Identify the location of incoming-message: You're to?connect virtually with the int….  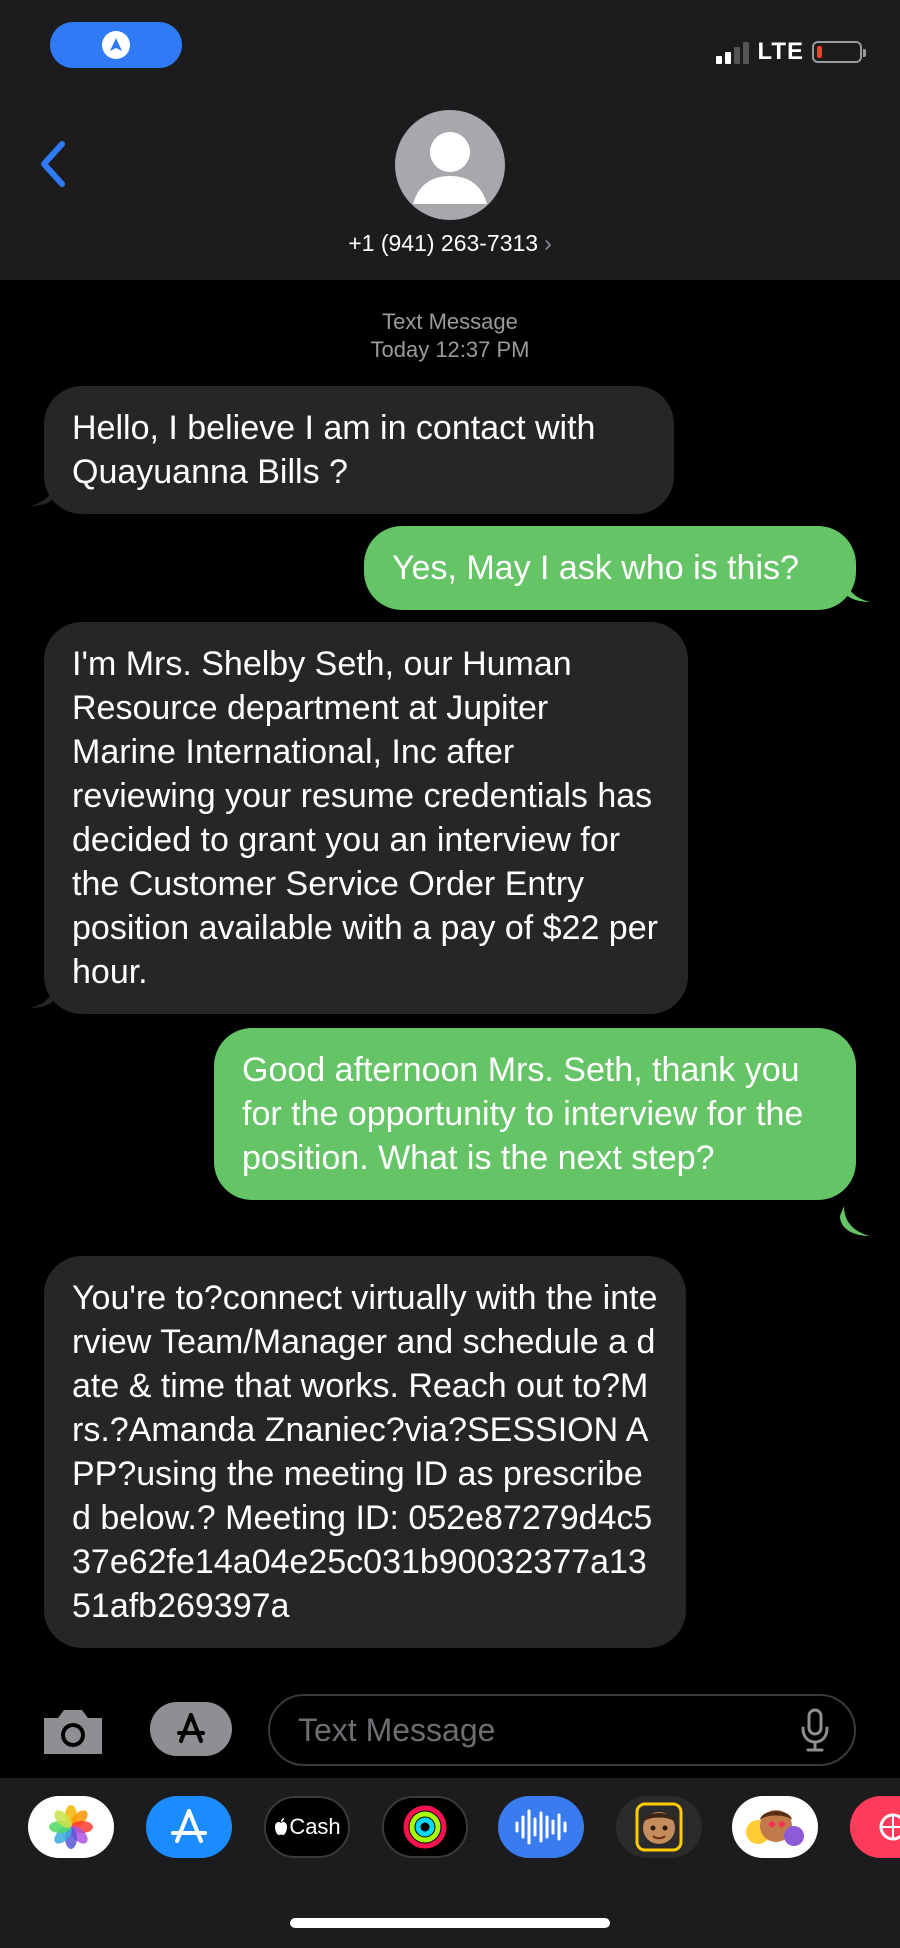
(365, 1452).